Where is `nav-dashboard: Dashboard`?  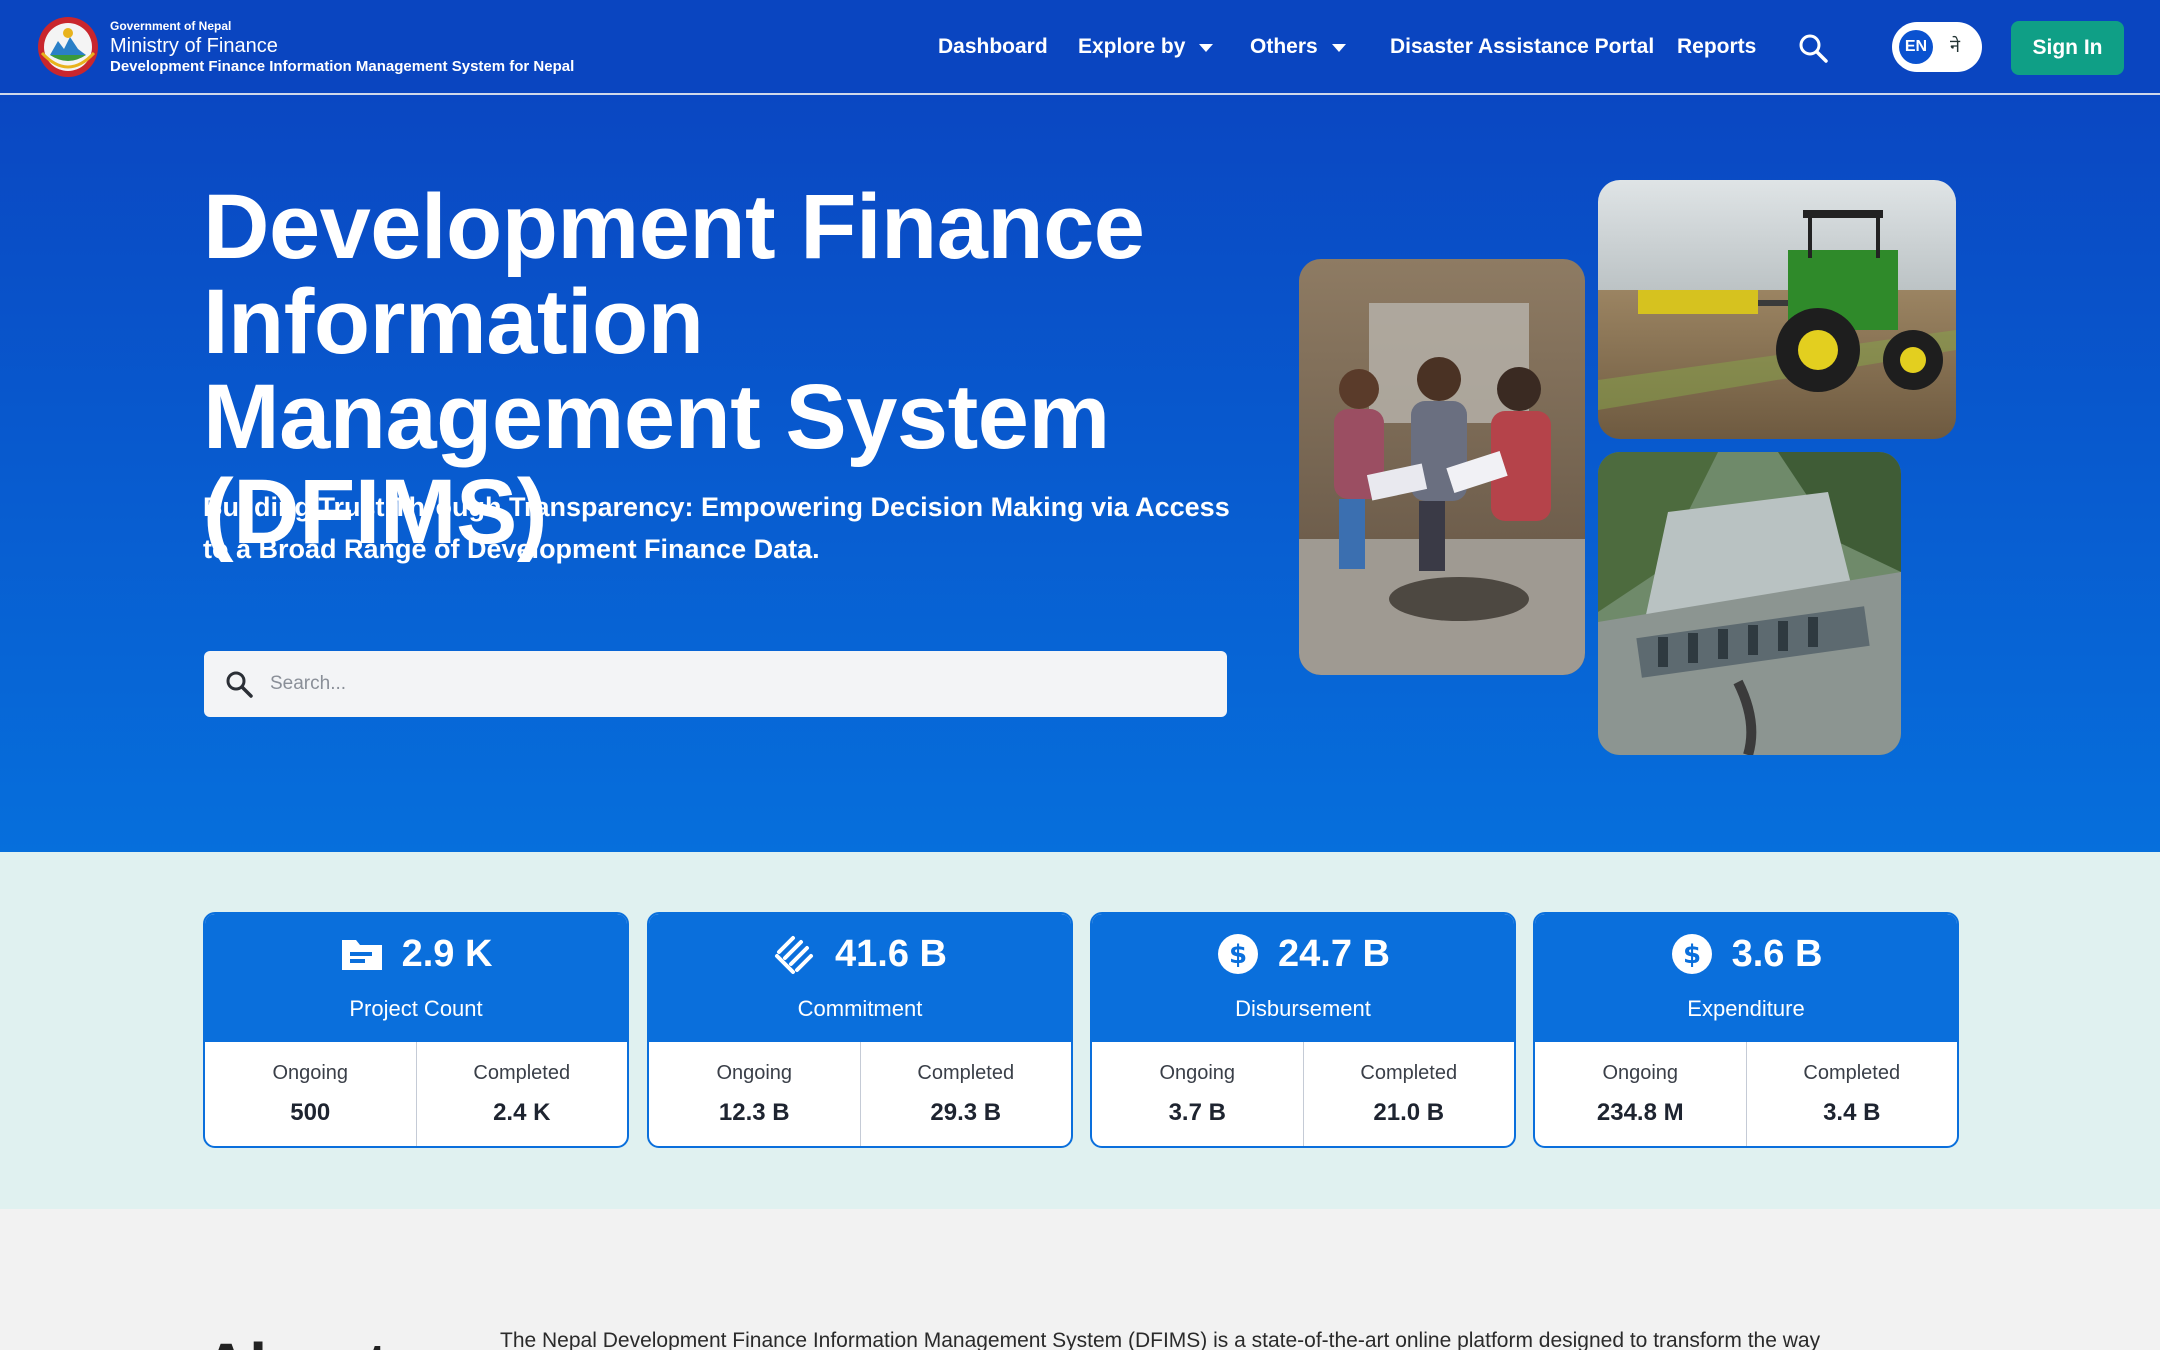
nav-dashboard: Dashboard is located at coordinates (993, 47).